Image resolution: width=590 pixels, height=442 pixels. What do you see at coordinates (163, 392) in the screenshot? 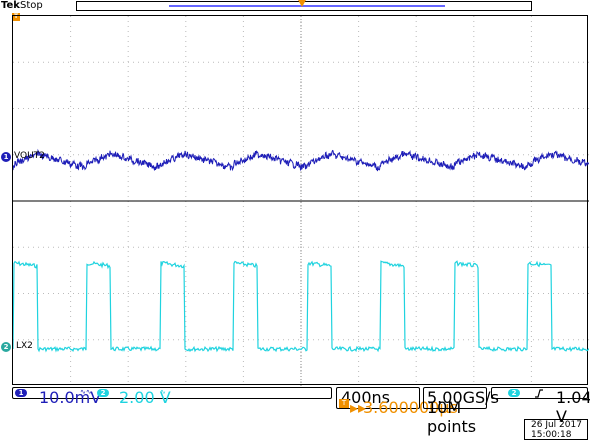
I see `ch2-coupling-icon: ∿` at bounding box center [163, 392].